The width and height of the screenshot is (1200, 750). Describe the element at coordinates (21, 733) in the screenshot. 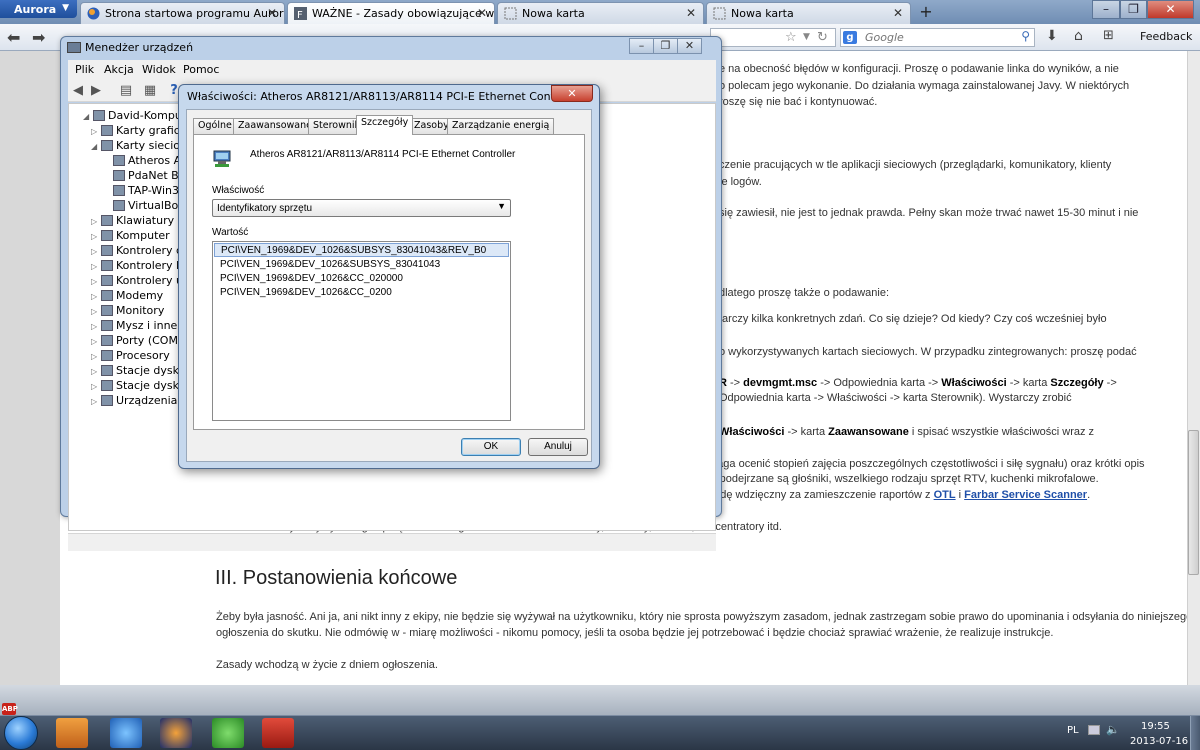

I see `start-button` at that location.